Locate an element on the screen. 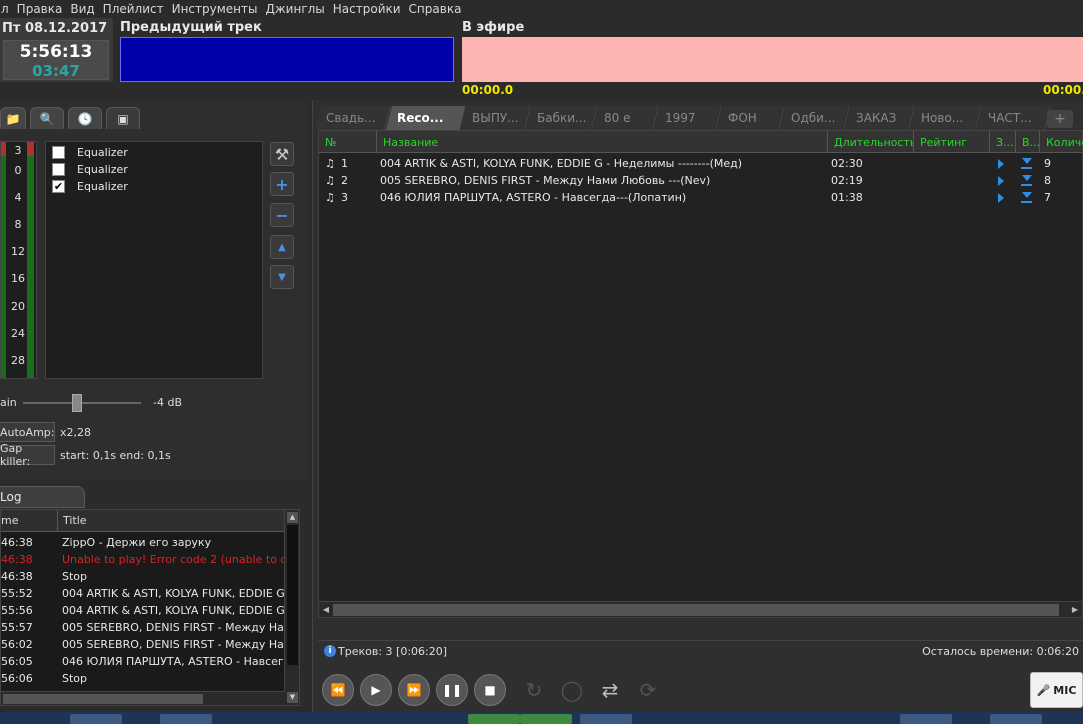  on-air-time-right: 00:00. is located at coordinates (1063, 90).